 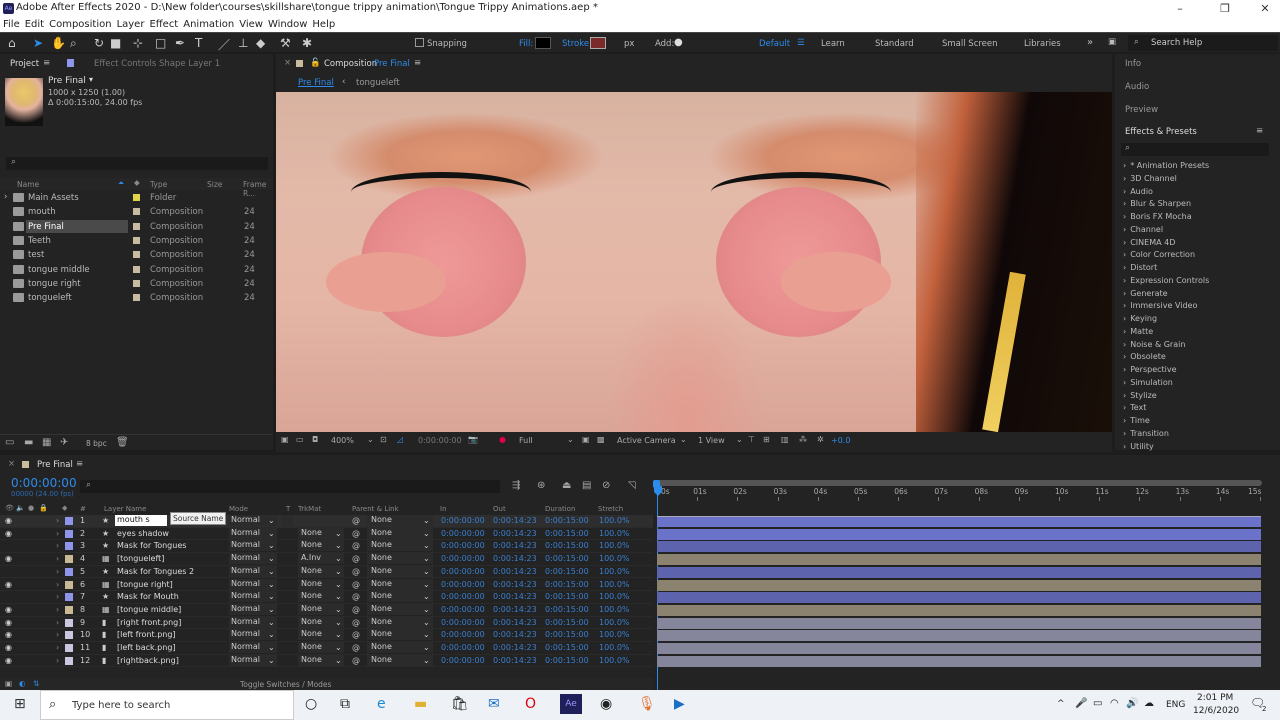 I want to click on effect-category: › 3D Channel, so click(x=1150, y=178).